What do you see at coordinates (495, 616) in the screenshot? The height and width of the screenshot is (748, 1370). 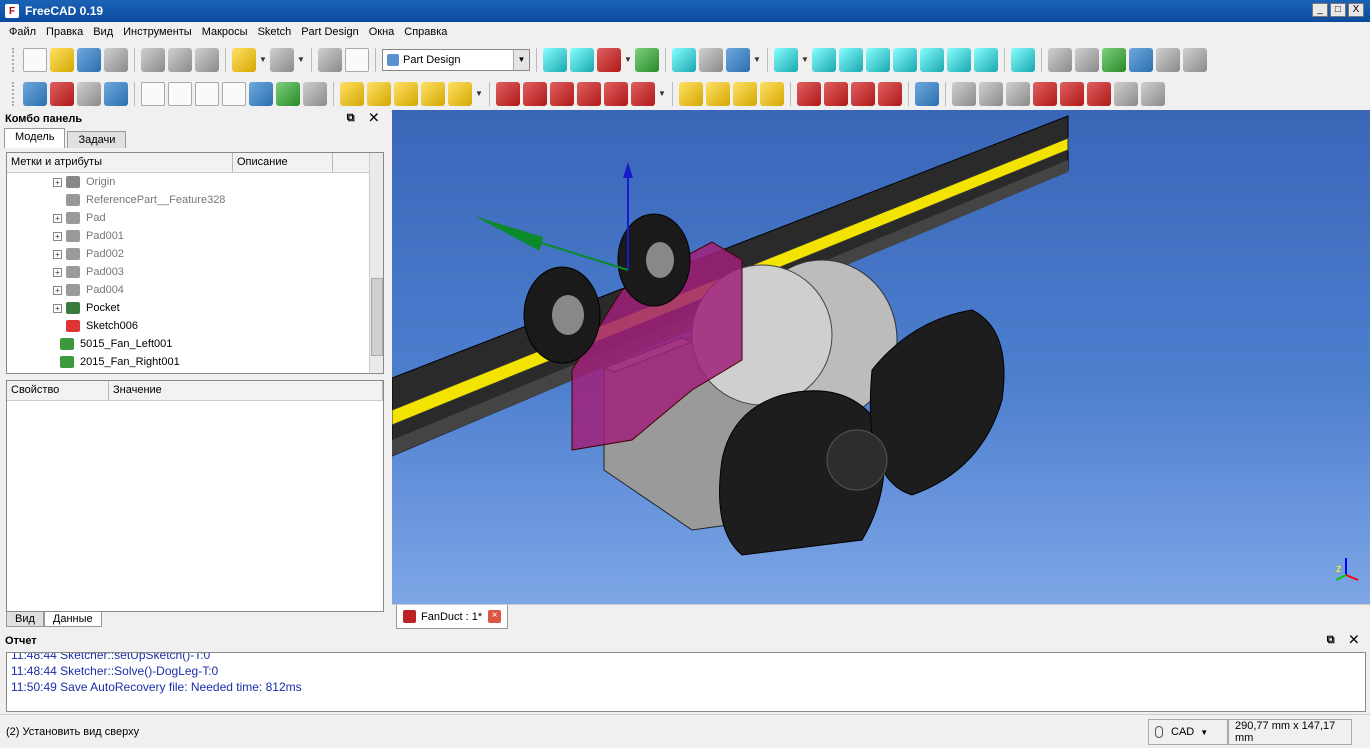 I see `close-icon: ×` at bounding box center [495, 616].